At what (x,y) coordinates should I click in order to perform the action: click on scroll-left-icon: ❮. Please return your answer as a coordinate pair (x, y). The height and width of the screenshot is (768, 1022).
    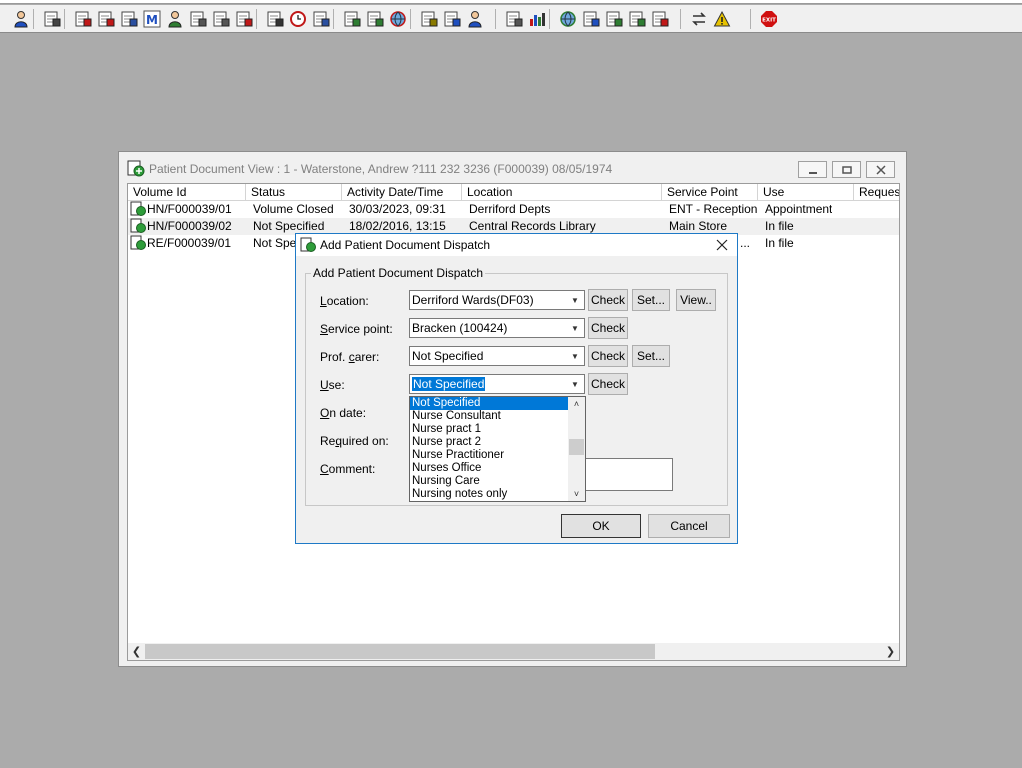
    Looking at the image, I should click on (136, 651).